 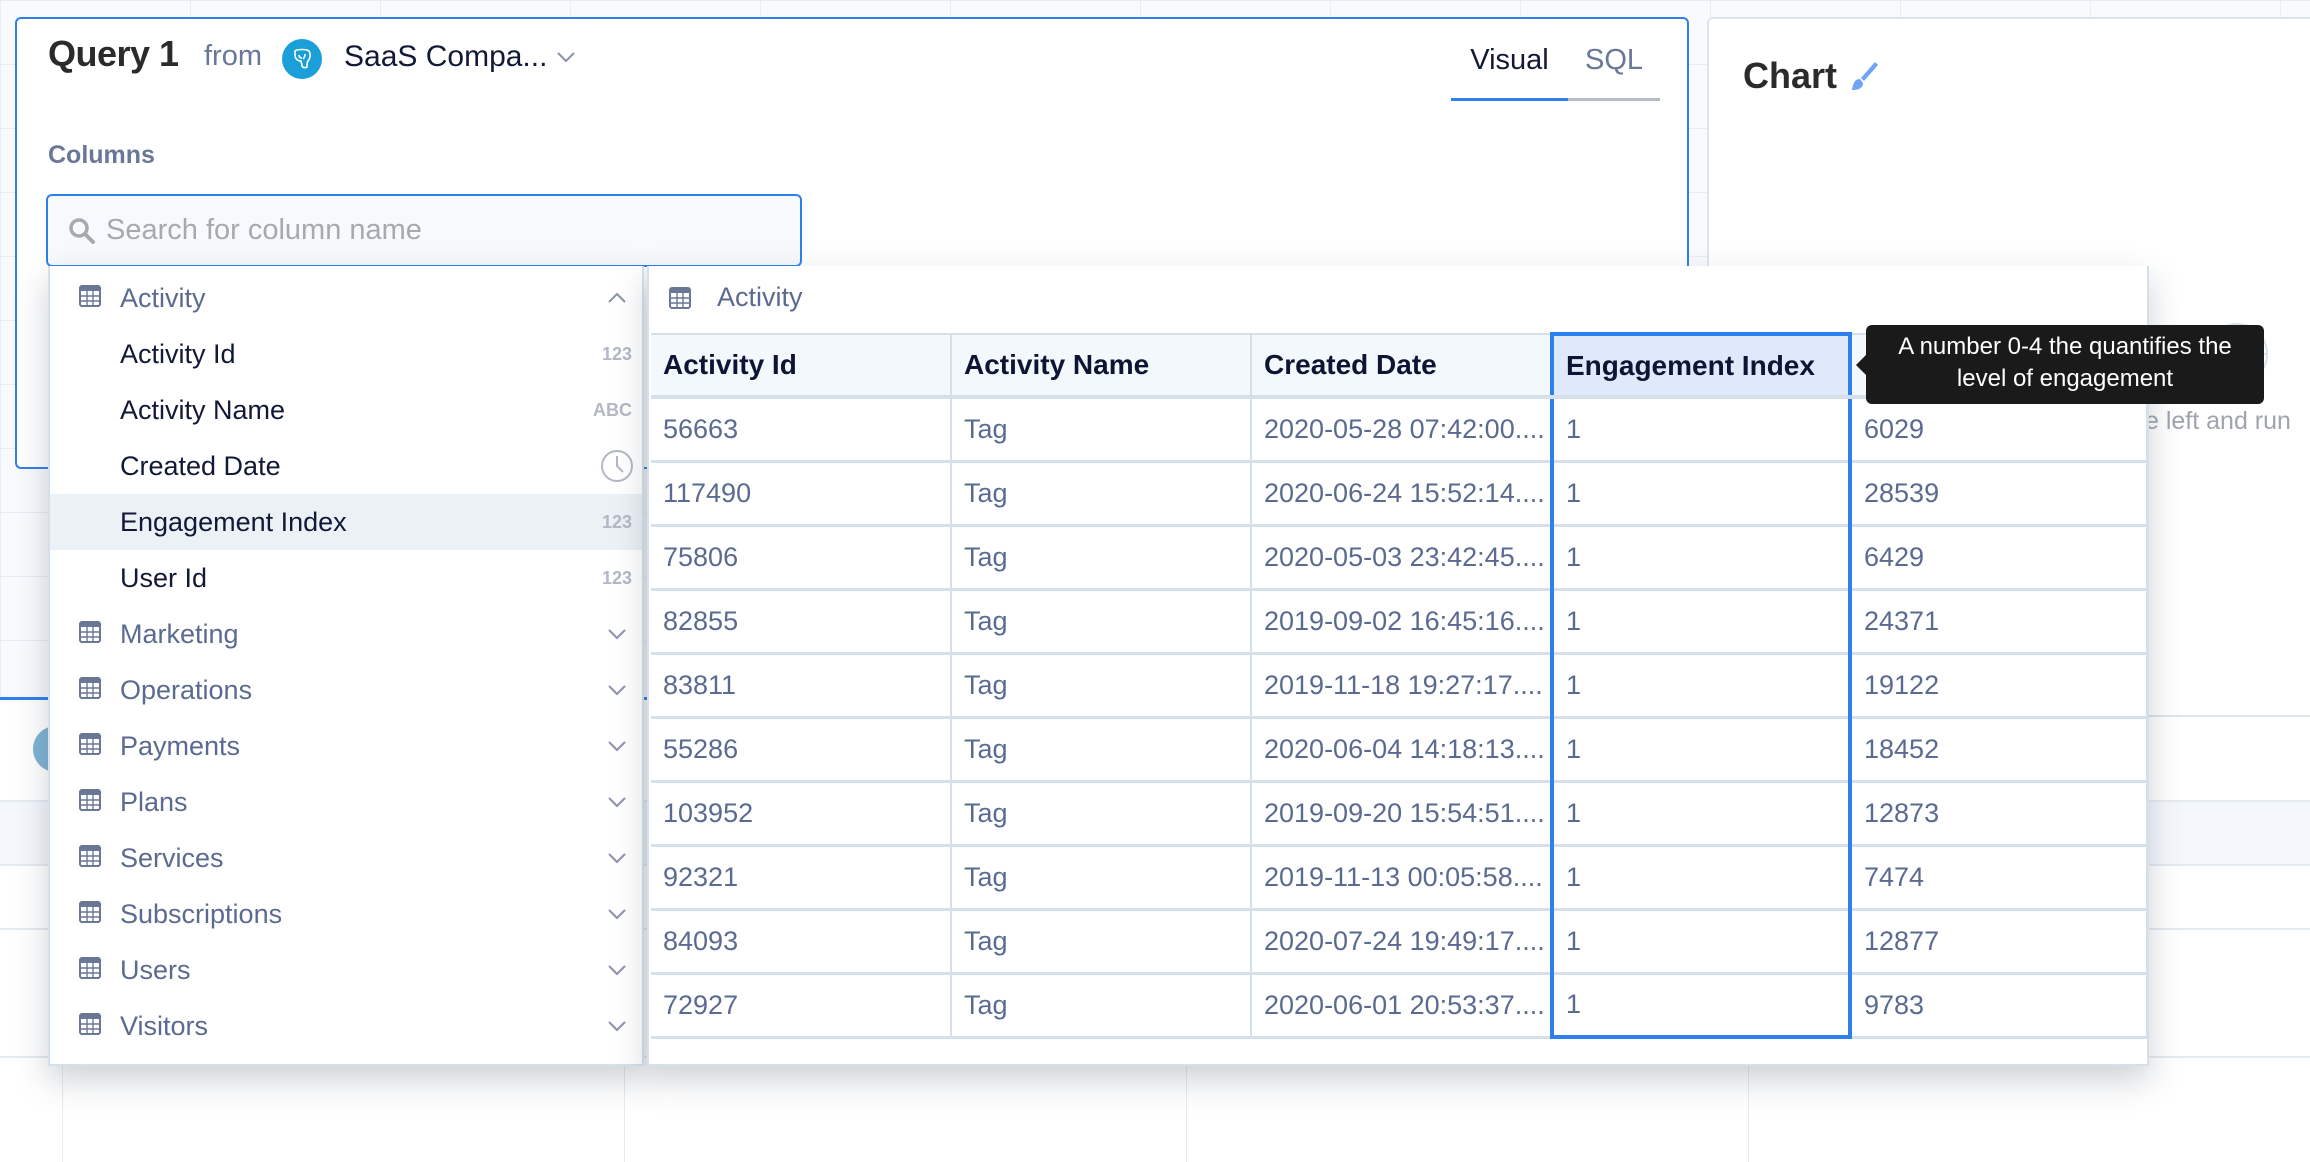 I want to click on column-header: Activity Id, so click(x=801, y=366).